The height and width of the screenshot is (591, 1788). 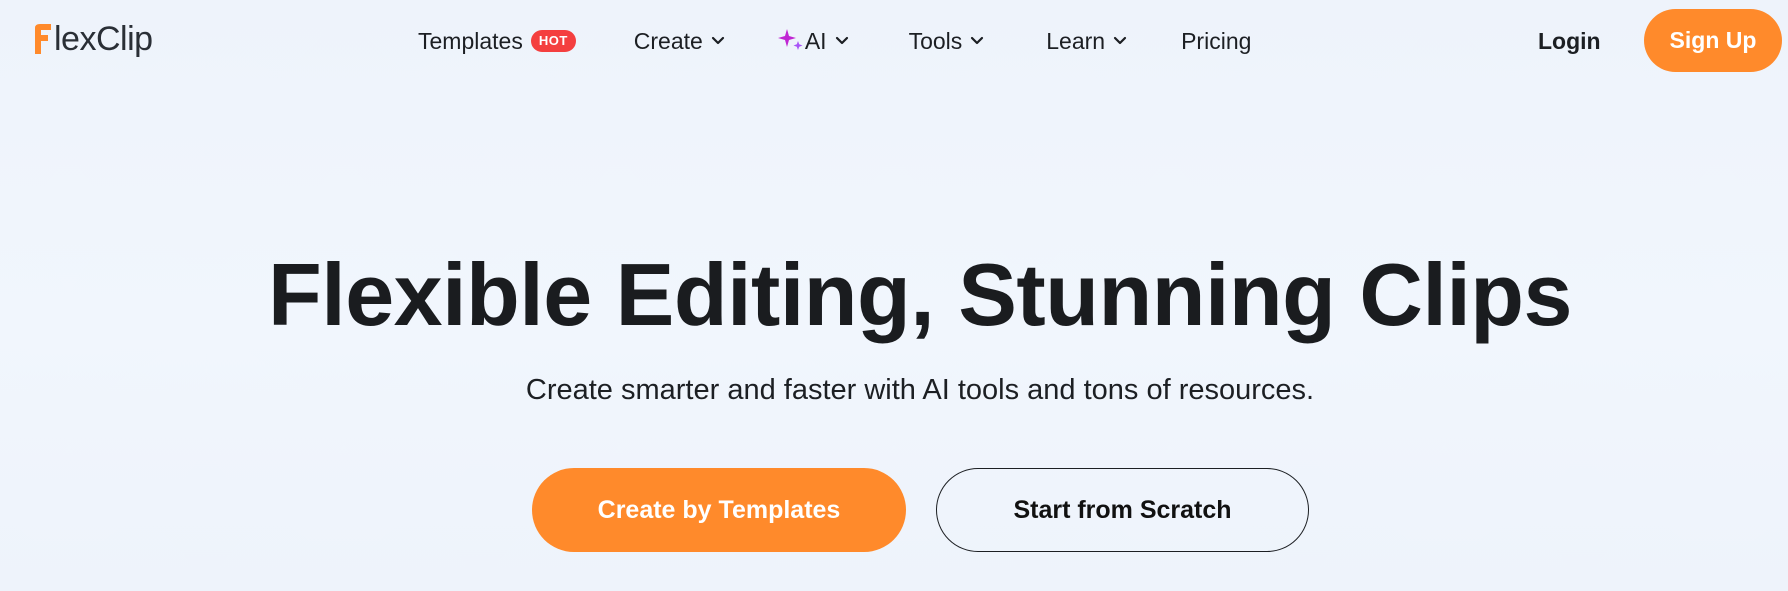 I want to click on nav-create-label: Create, so click(x=668, y=40).